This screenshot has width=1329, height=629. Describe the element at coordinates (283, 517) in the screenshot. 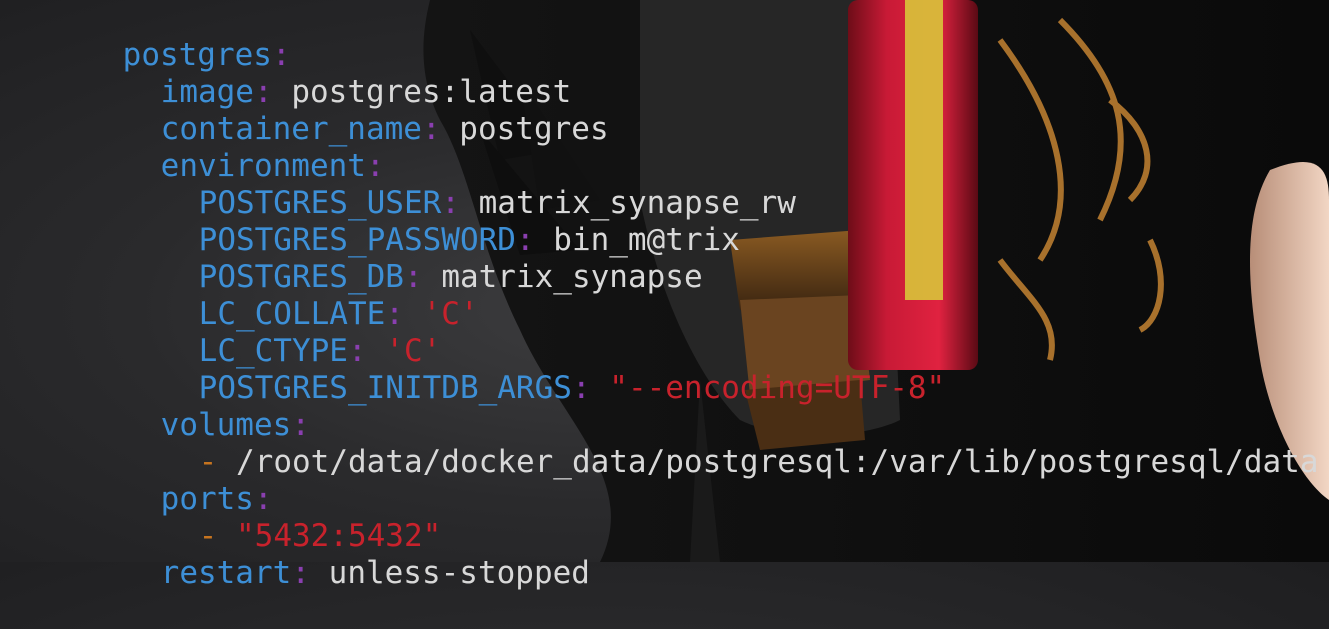

I see `code-line-port-item: - "5432:5432"` at that location.